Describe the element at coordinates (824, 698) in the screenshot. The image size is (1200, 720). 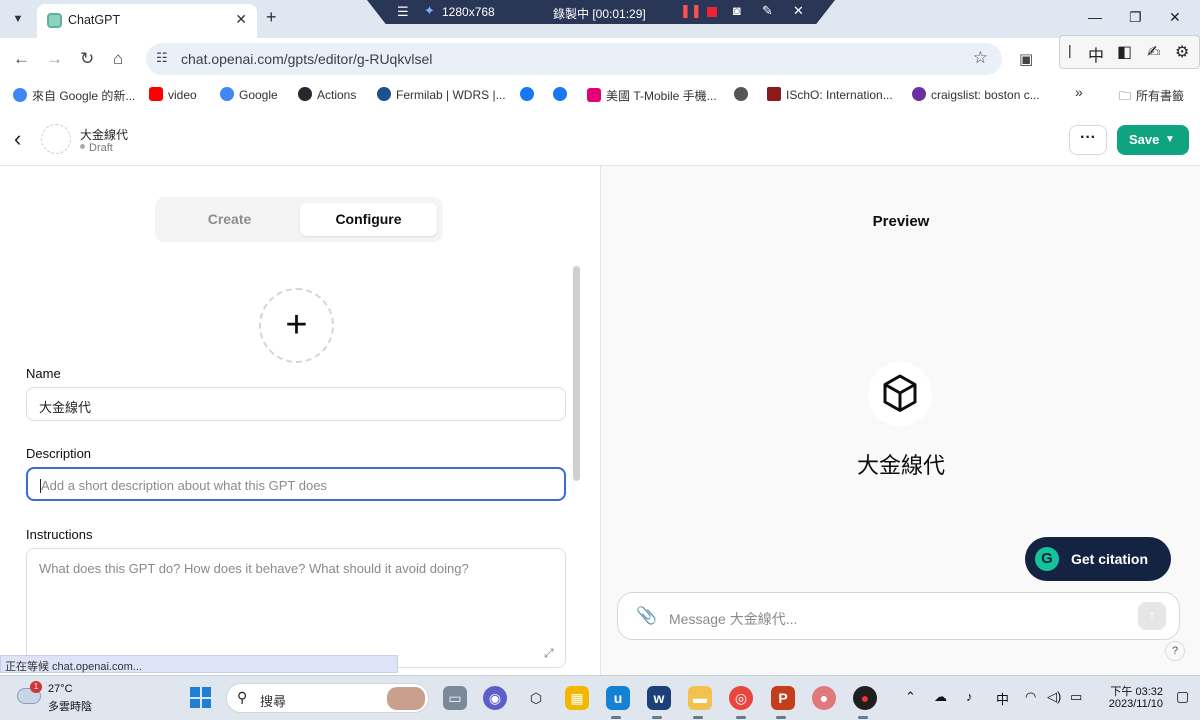
I see `app-icon: ●` at that location.